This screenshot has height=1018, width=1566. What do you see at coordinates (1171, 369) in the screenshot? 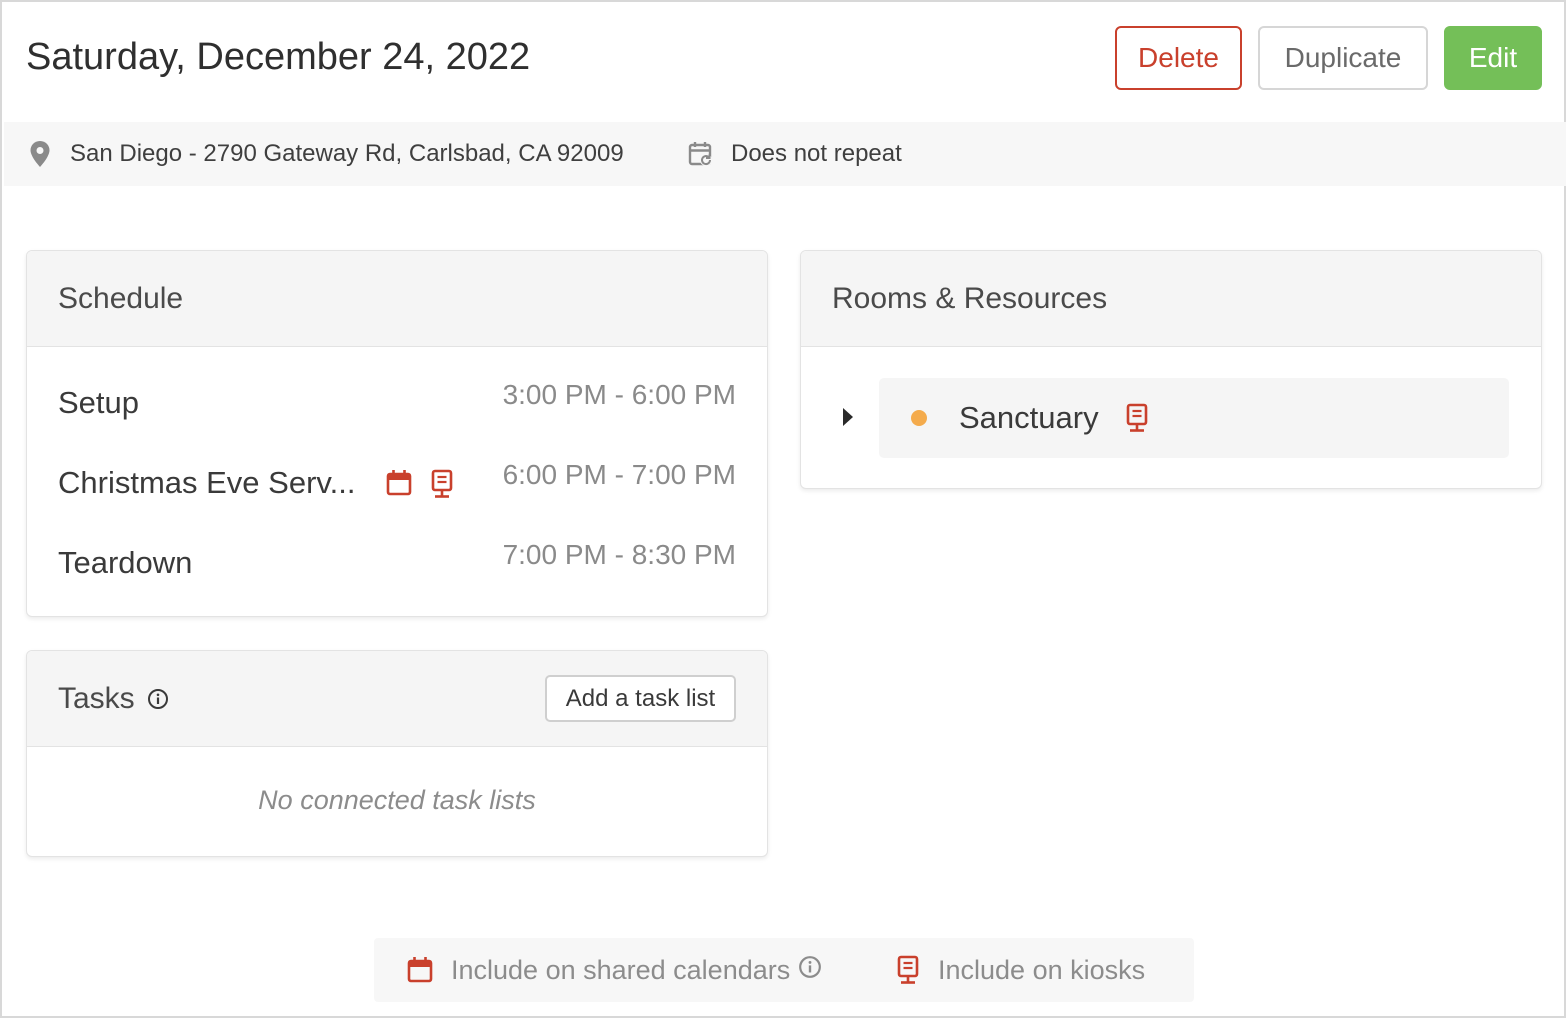
I see `rooms-resources-card: Rooms & Resources Sanctuary` at bounding box center [1171, 369].